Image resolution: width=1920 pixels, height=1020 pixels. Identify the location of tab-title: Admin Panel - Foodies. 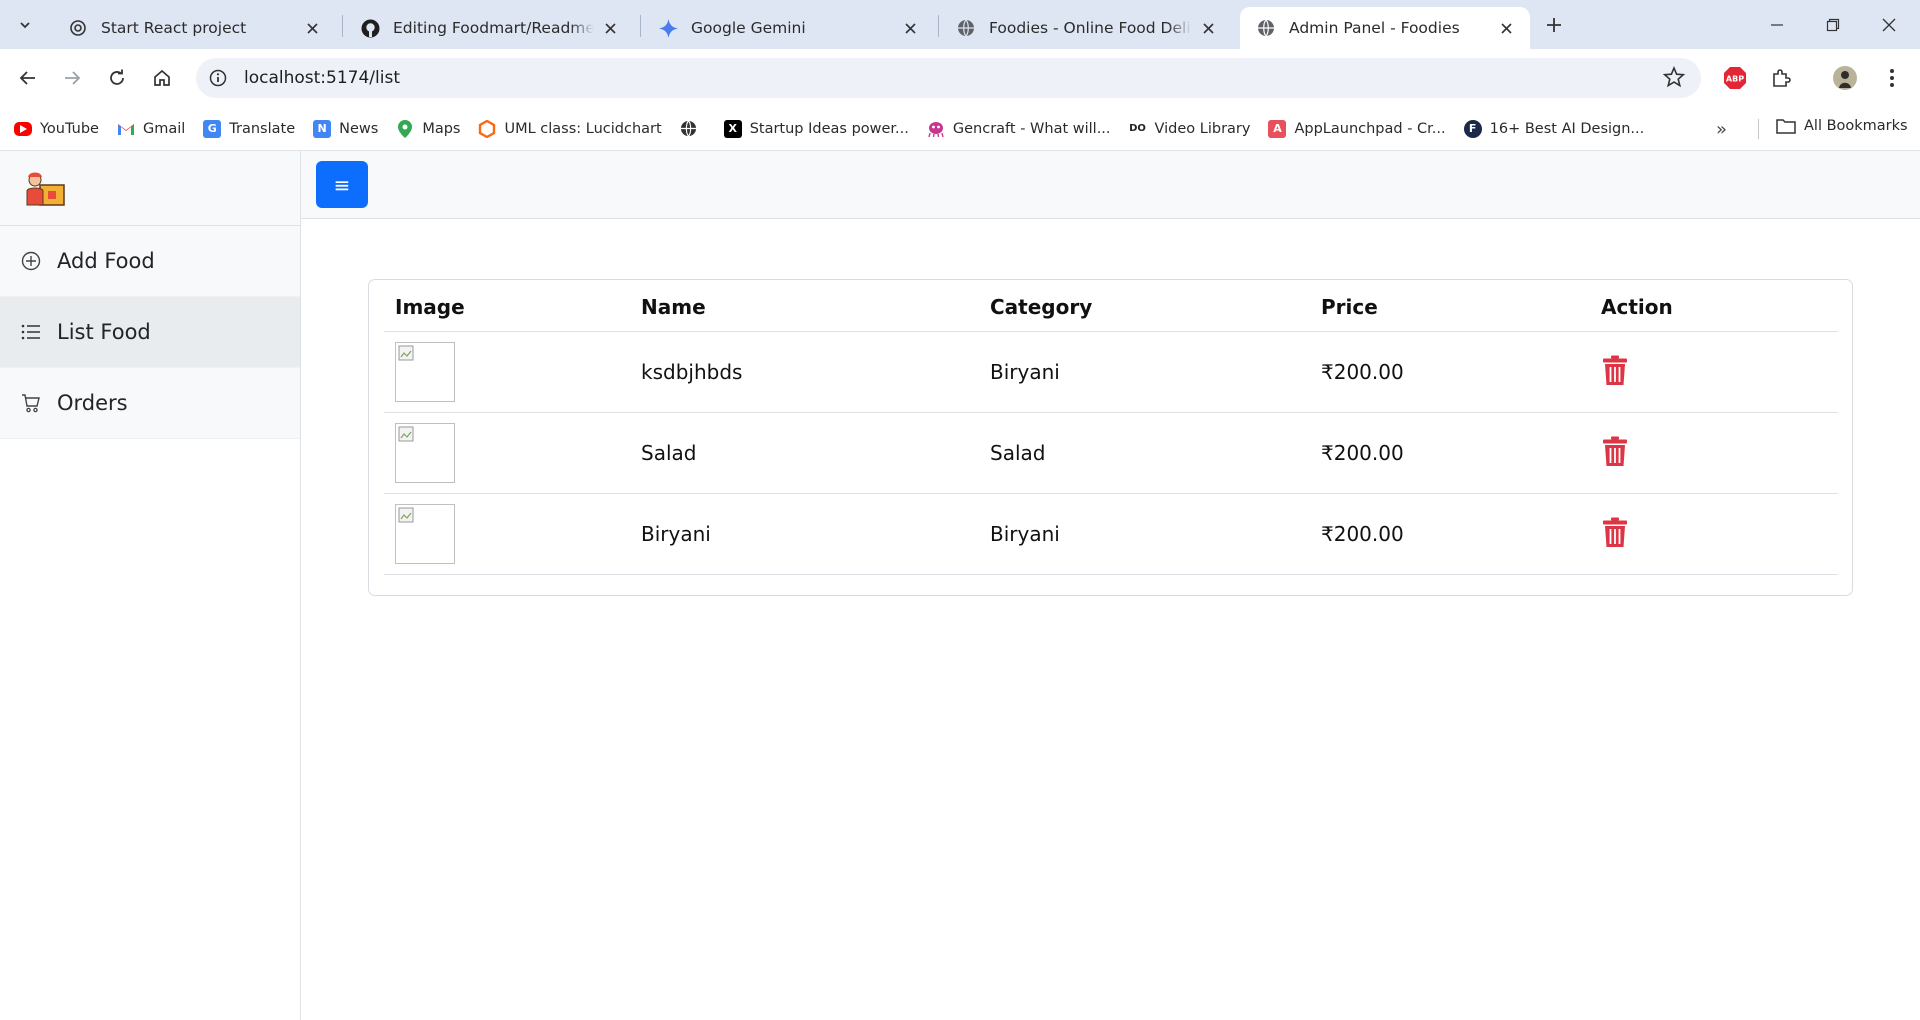
(1374, 28).